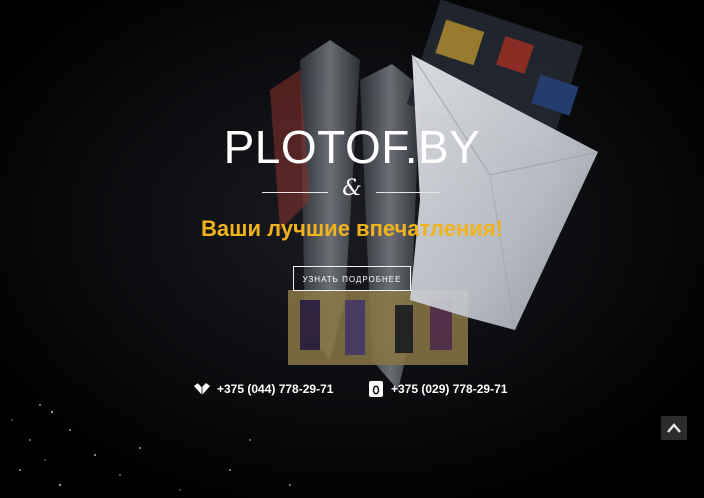 The image size is (704, 498). I want to click on scroll-to-top-button, so click(674, 428).